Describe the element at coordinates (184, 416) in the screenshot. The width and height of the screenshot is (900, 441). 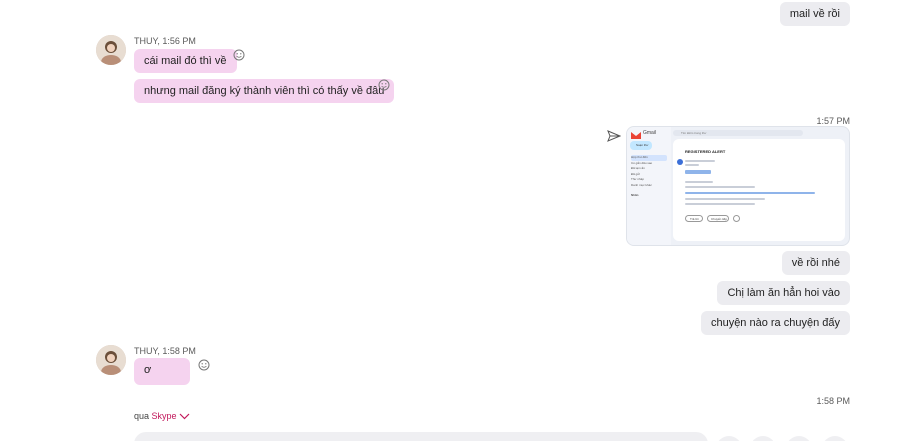
I see `chevron-down-icon` at that location.